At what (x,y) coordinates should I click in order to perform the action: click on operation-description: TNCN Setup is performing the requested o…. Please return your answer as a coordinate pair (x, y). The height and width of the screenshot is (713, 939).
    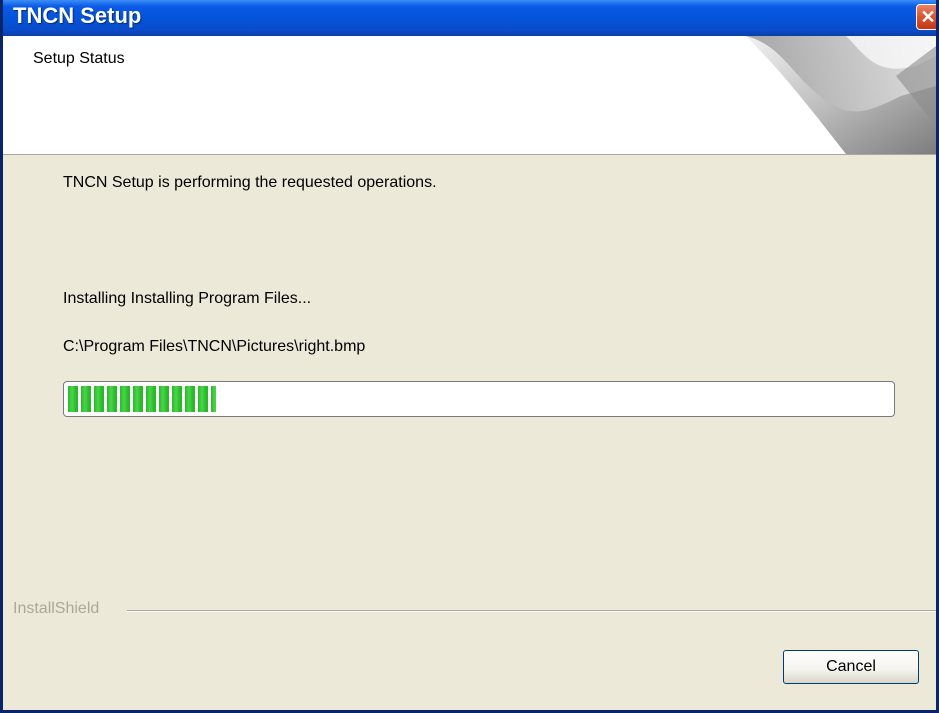
    Looking at the image, I should click on (250, 182).